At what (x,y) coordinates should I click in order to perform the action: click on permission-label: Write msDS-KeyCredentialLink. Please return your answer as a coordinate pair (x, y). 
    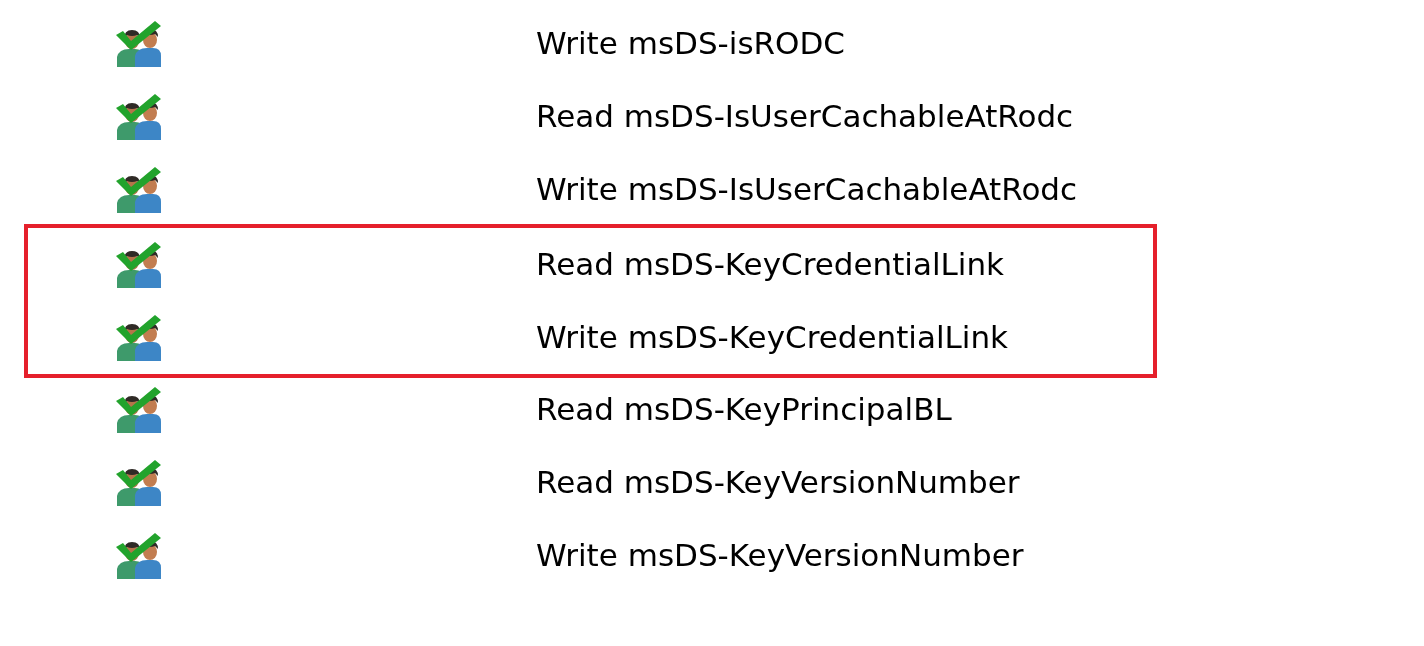
    Looking at the image, I should click on (772, 337).